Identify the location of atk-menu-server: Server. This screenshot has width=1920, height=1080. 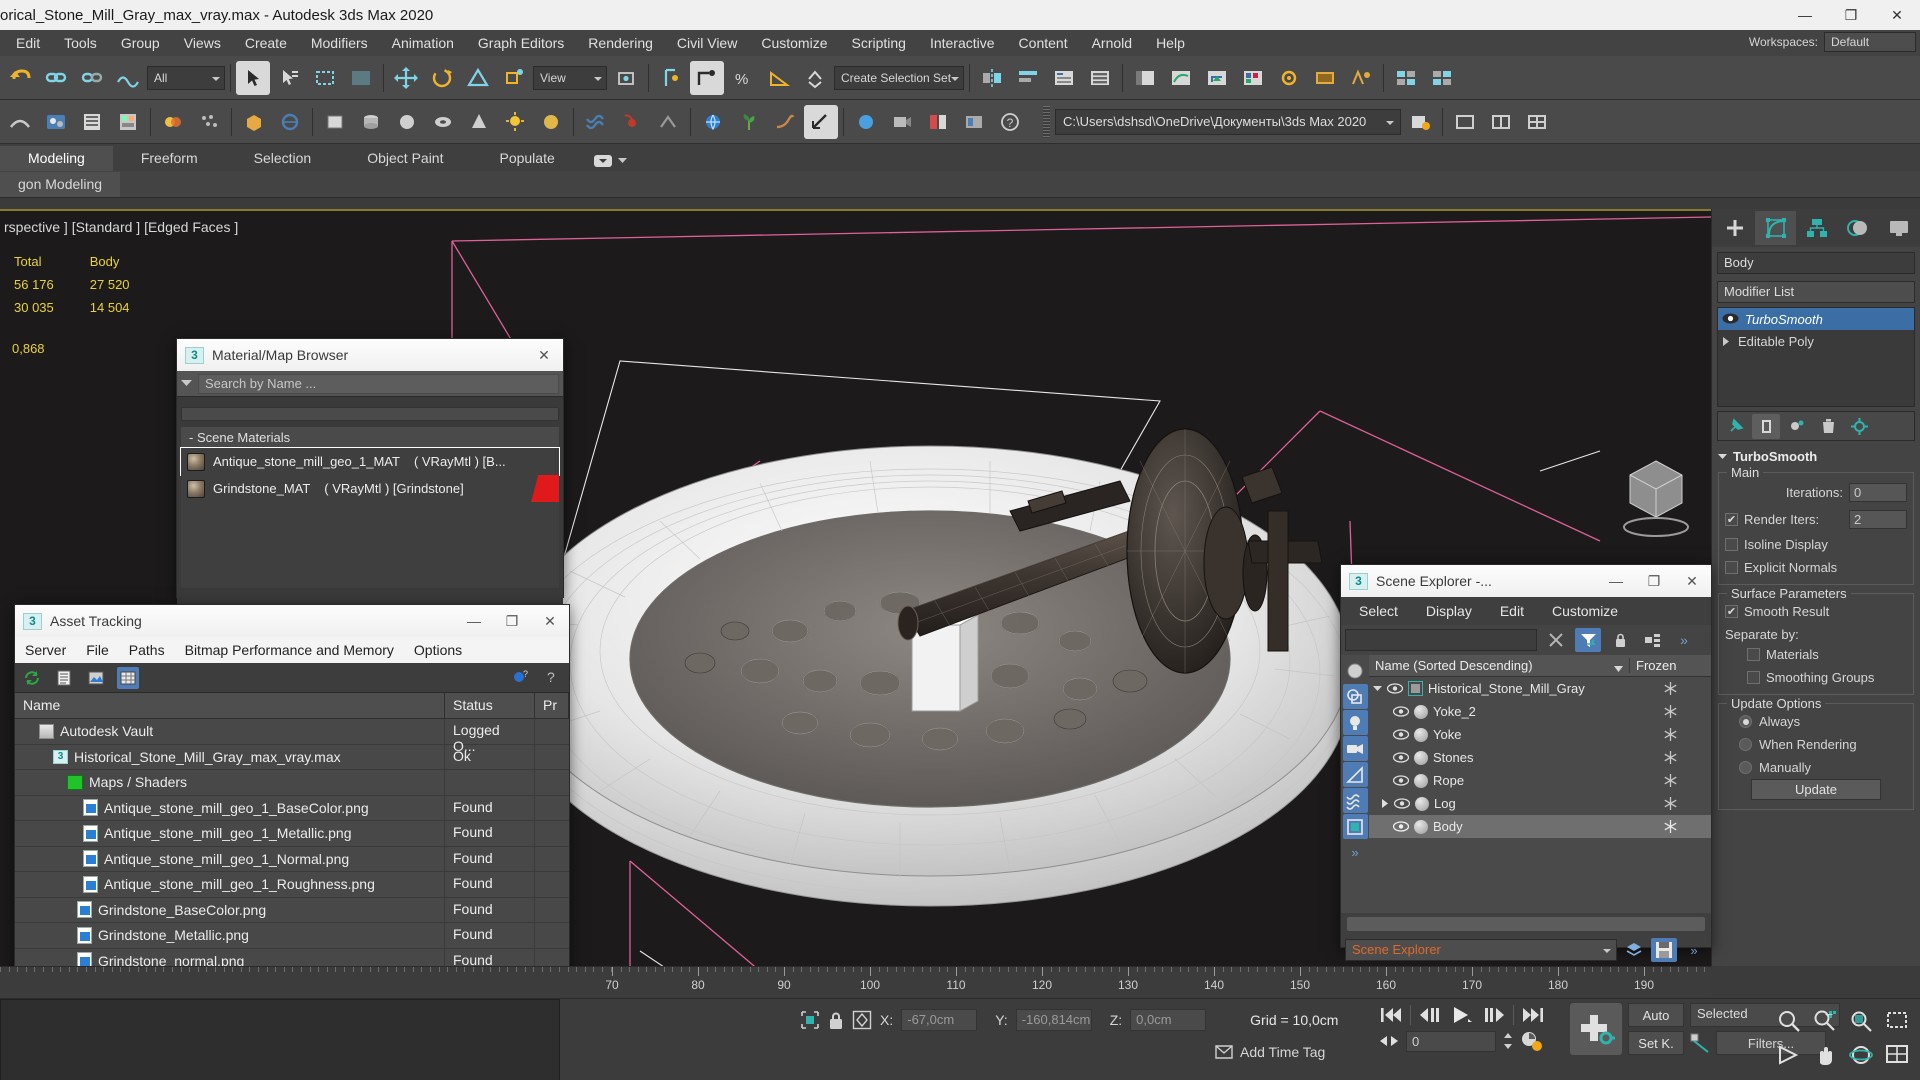
(45, 650).